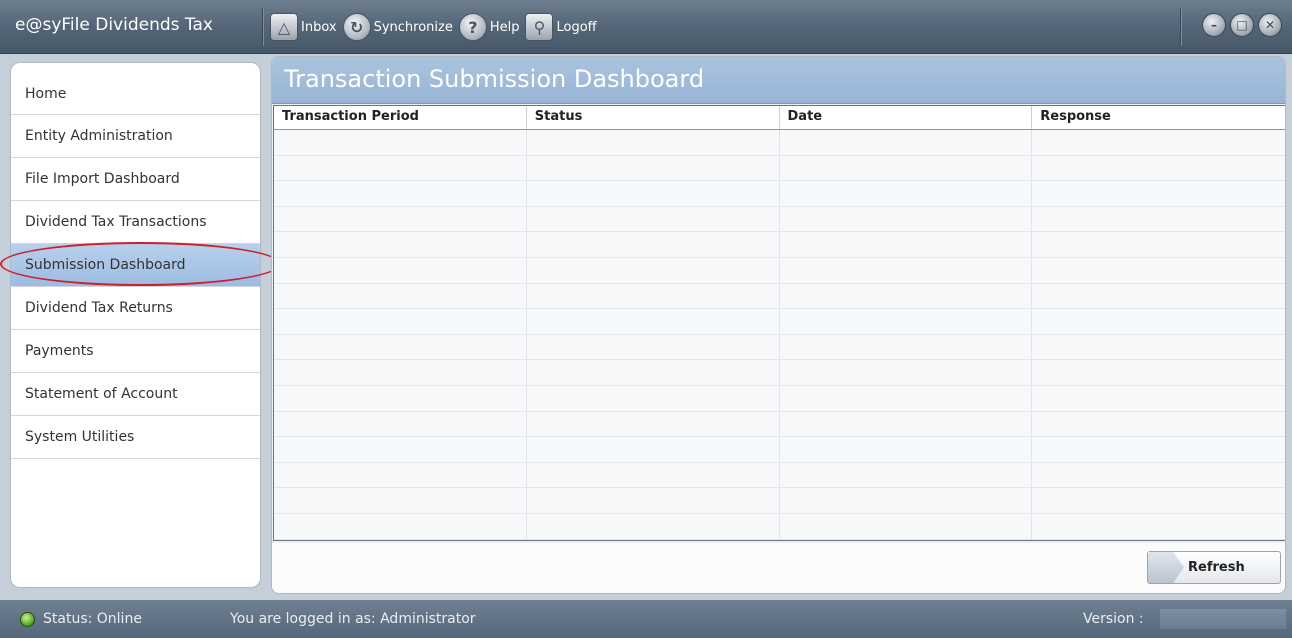  I want to click on column-header-response: Response, so click(1158, 117).